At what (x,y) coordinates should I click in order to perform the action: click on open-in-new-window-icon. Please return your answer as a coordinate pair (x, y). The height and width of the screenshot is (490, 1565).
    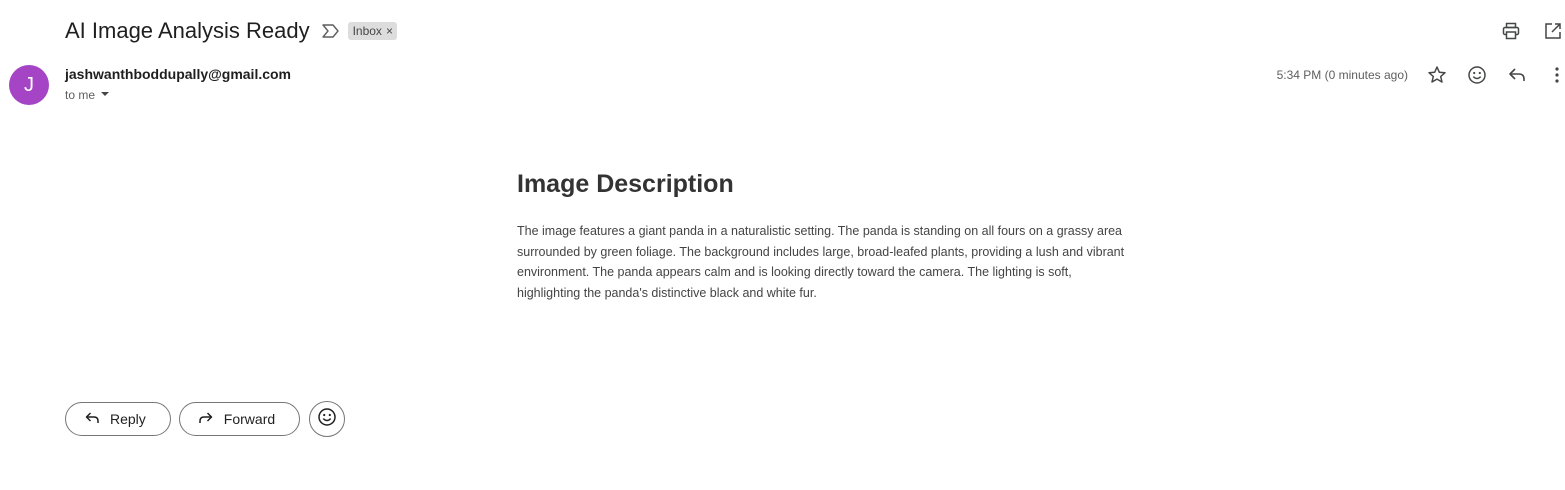
    Looking at the image, I should click on (1553, 31).